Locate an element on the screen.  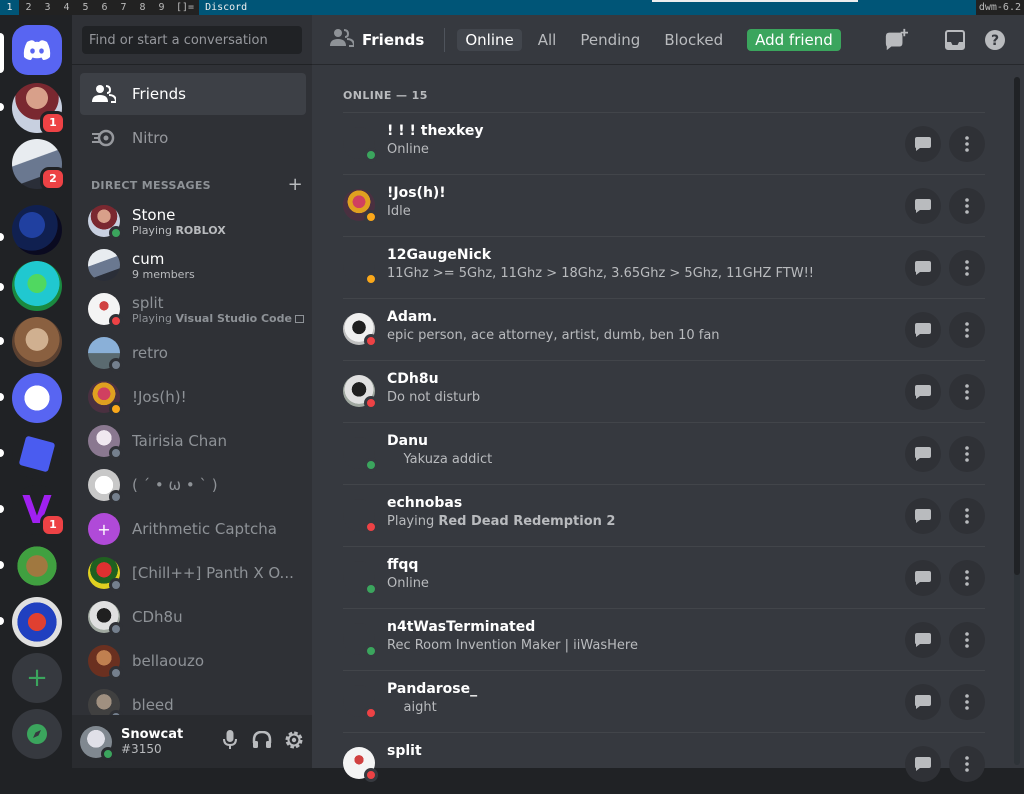
server-icon-8: V 1 is located at coordinates (39, 511).